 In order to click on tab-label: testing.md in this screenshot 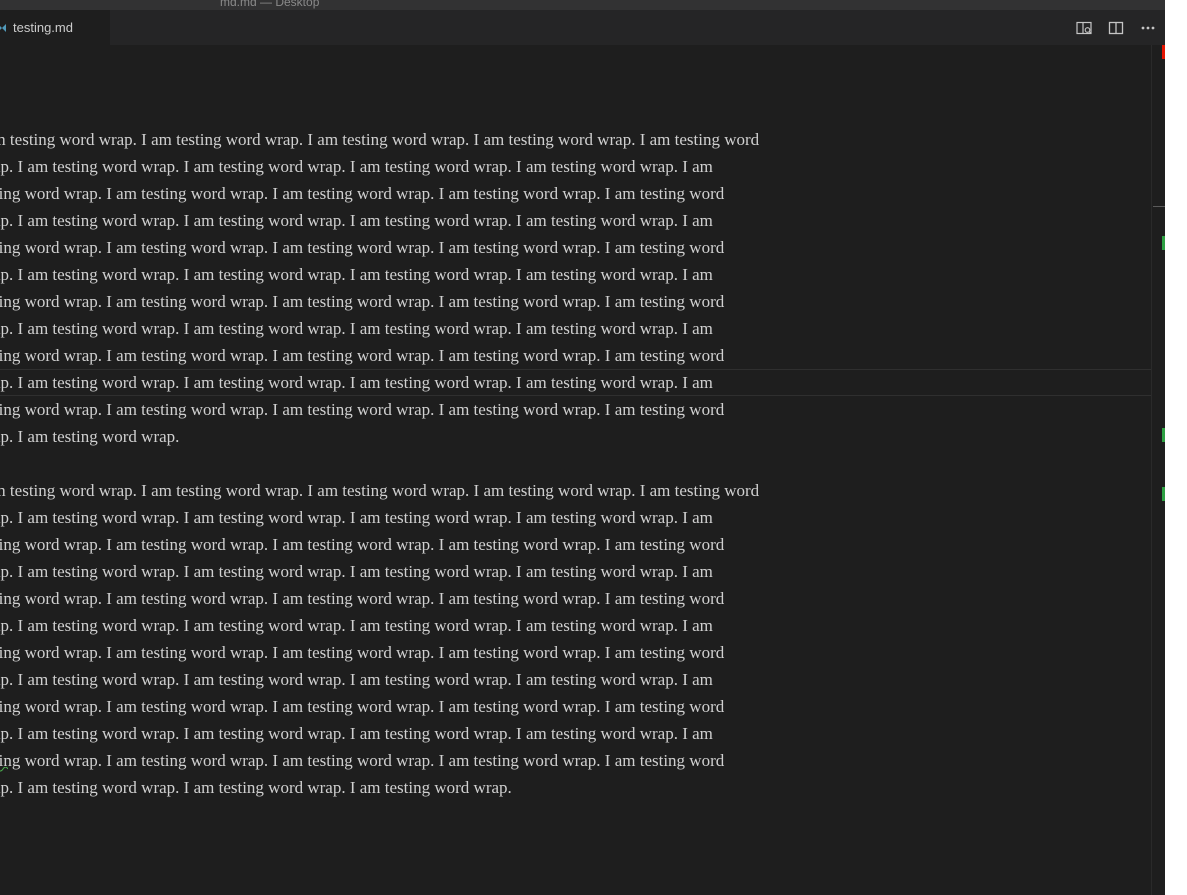, I will do `click(43, 27)`.